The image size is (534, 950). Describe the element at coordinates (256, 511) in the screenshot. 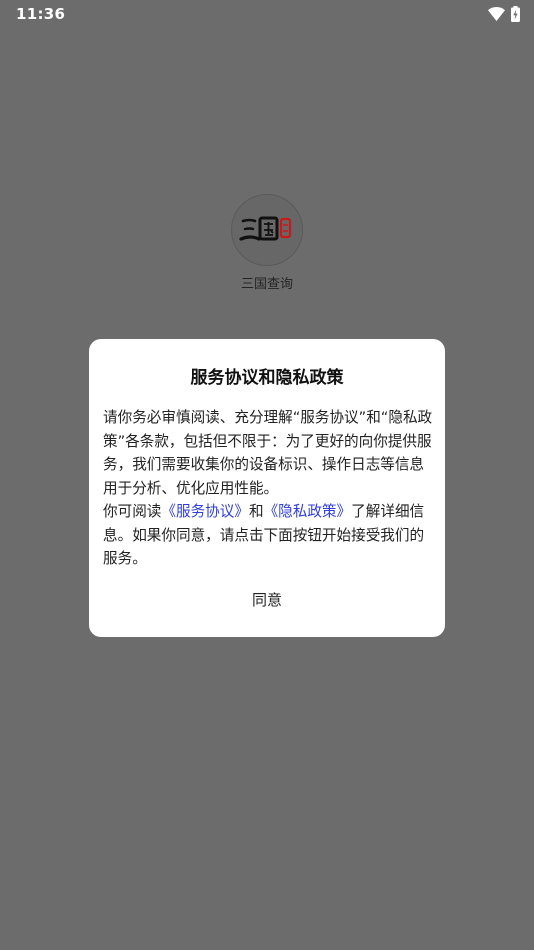

I see `link-joiner: 和` at that location.